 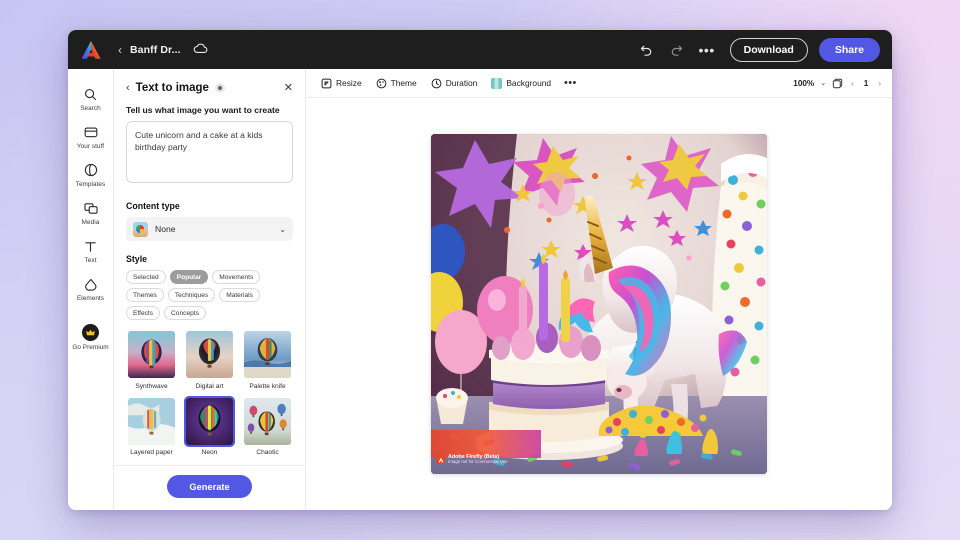 What do you see at coordinates (90, 332) in the screenshot?
I see `crown-icon` at bounding box center [90, 332].